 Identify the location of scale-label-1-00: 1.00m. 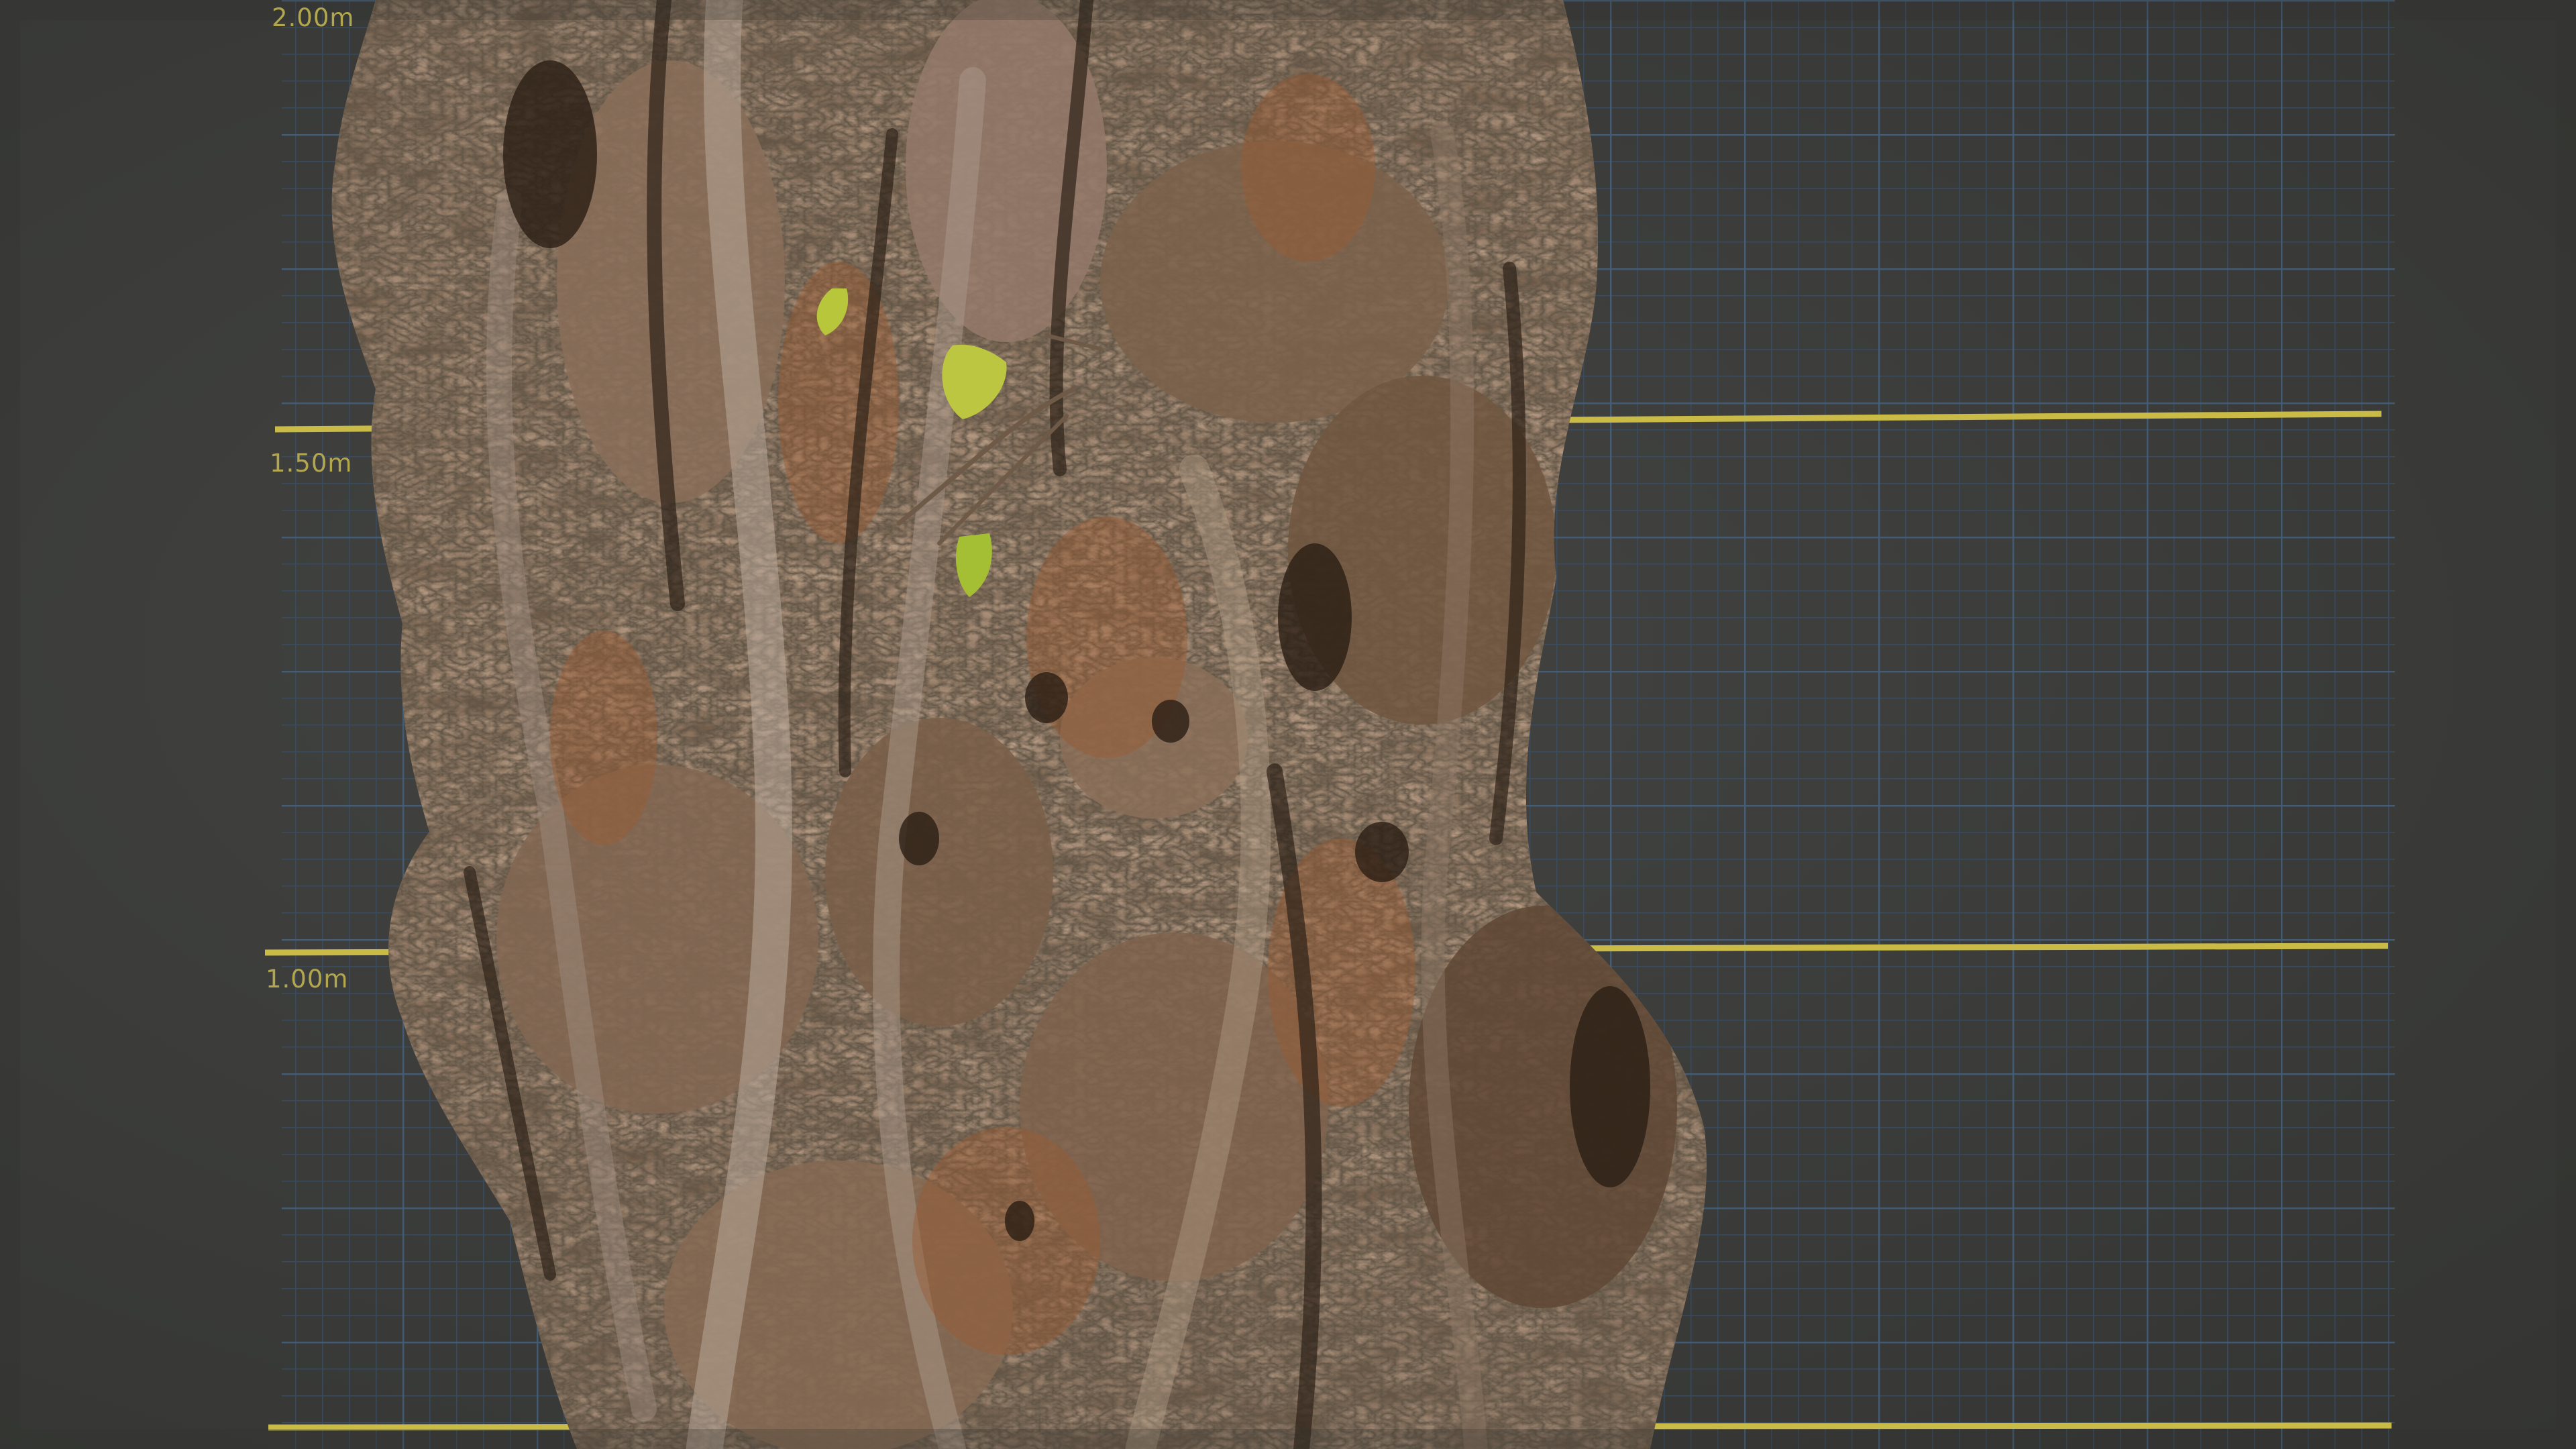
(307, 979).